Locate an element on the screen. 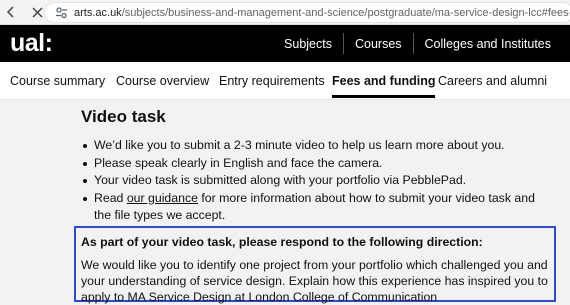 The height and width of the screenshot is (305, 570). tab-fees-and-funding: Fees and funding is located at coordinates (384, 86).